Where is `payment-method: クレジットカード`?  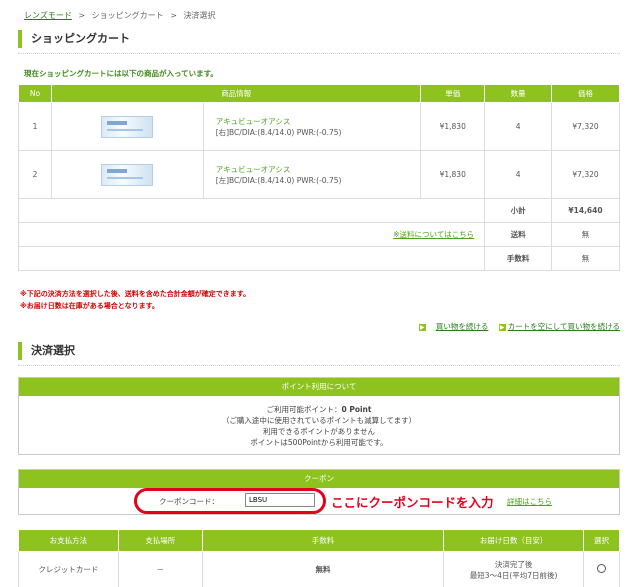
payment-method: クレジットカード is located at coordinates (68, 569).